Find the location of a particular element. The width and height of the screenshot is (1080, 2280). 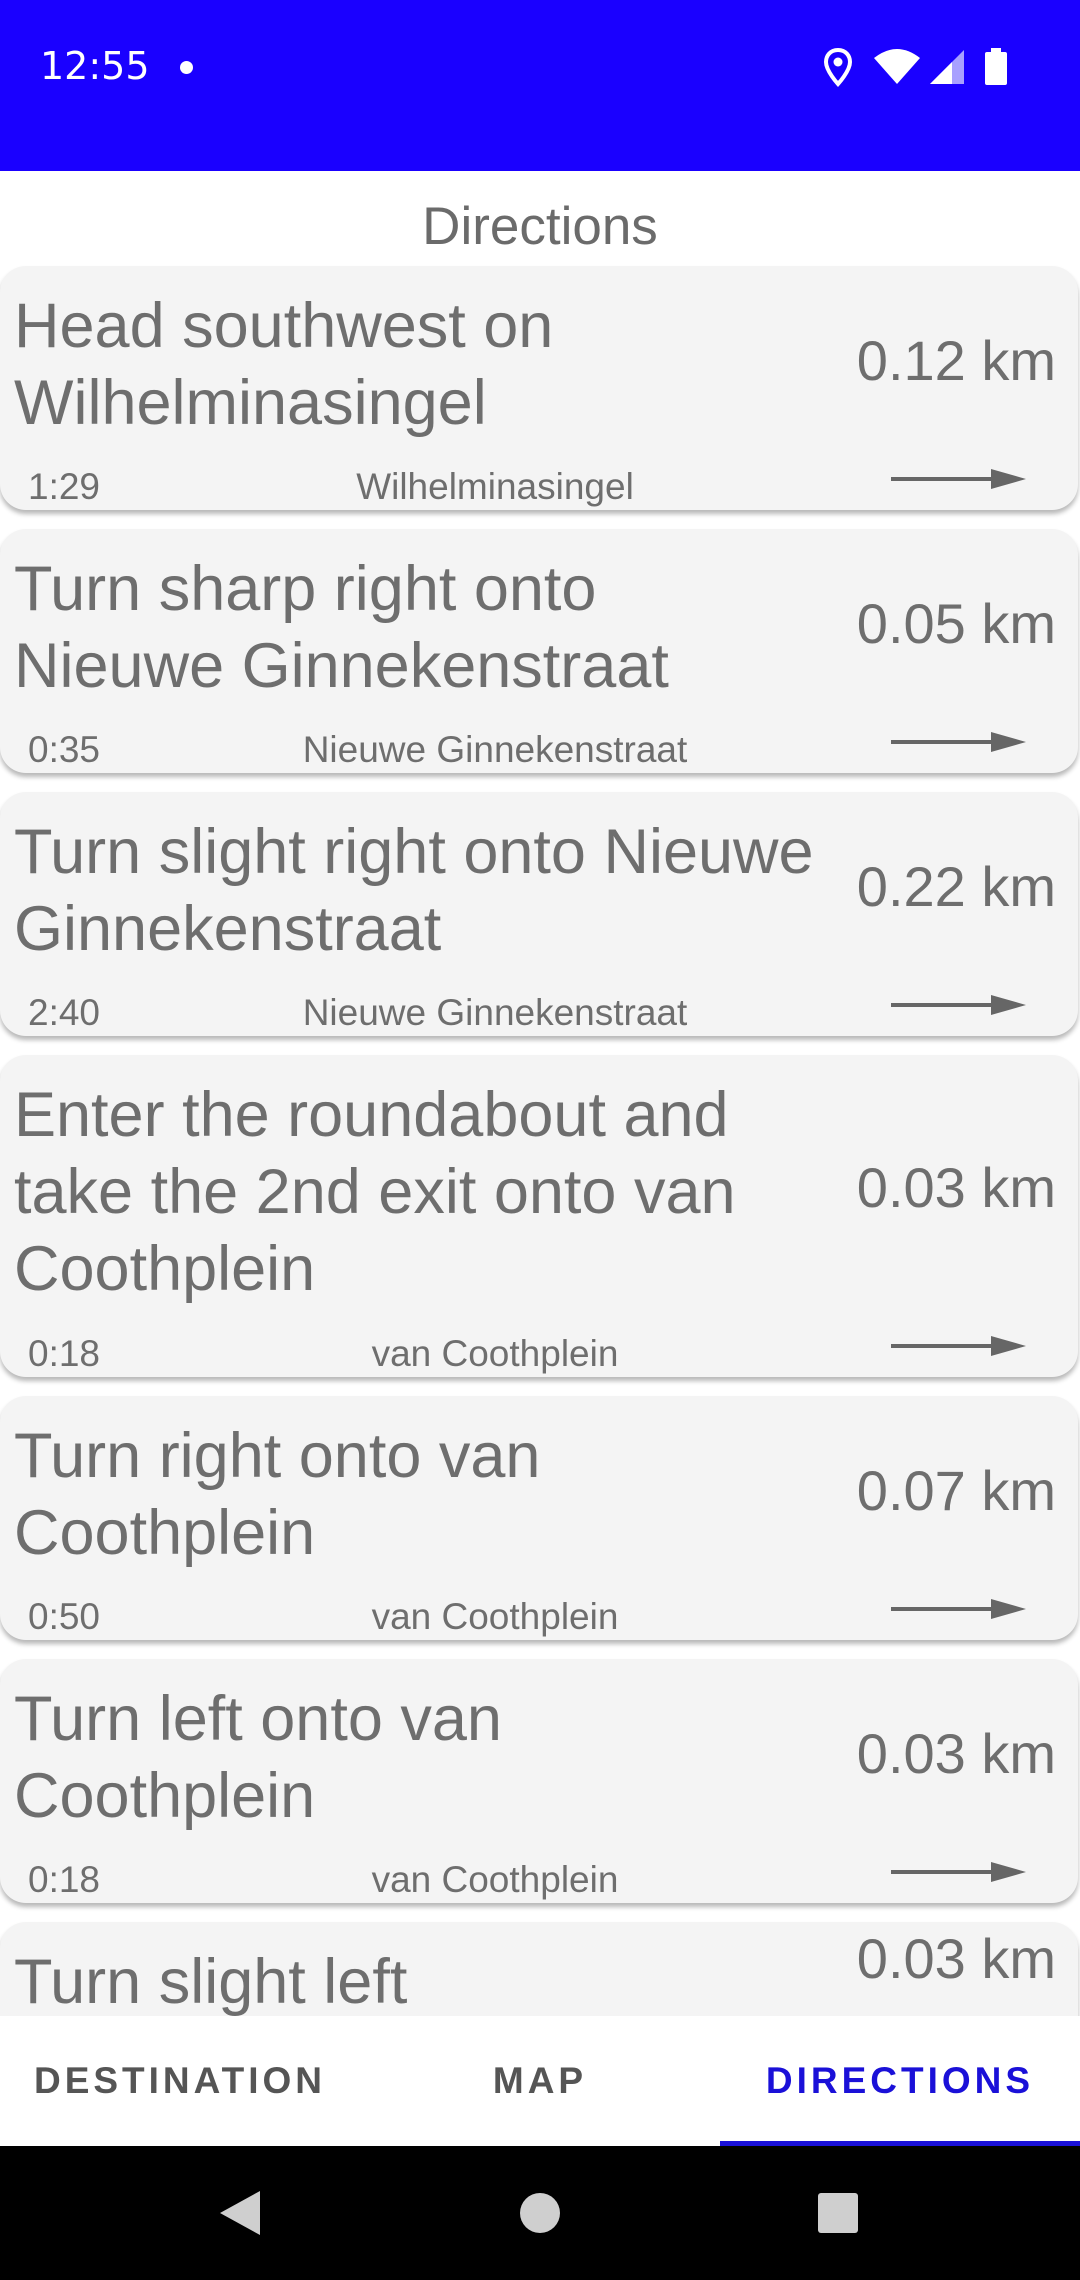

bottom-tab-bar: DESTINATION MAP DIRECTIONS is located at coordinates (540, 2081).